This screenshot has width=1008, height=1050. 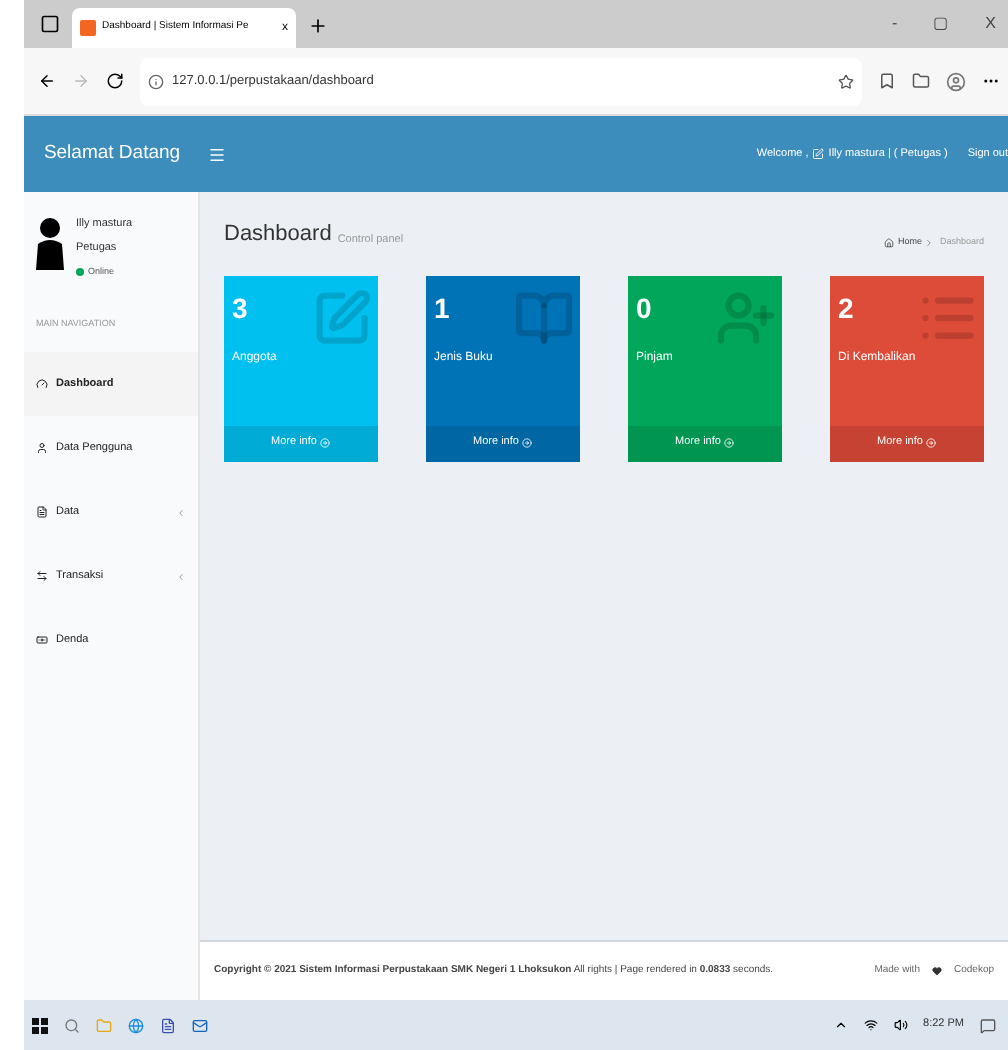 What do you see at coordinates (936, 971) in the screenshot?
I see `heart-icon` at bounding box center [936, 971].